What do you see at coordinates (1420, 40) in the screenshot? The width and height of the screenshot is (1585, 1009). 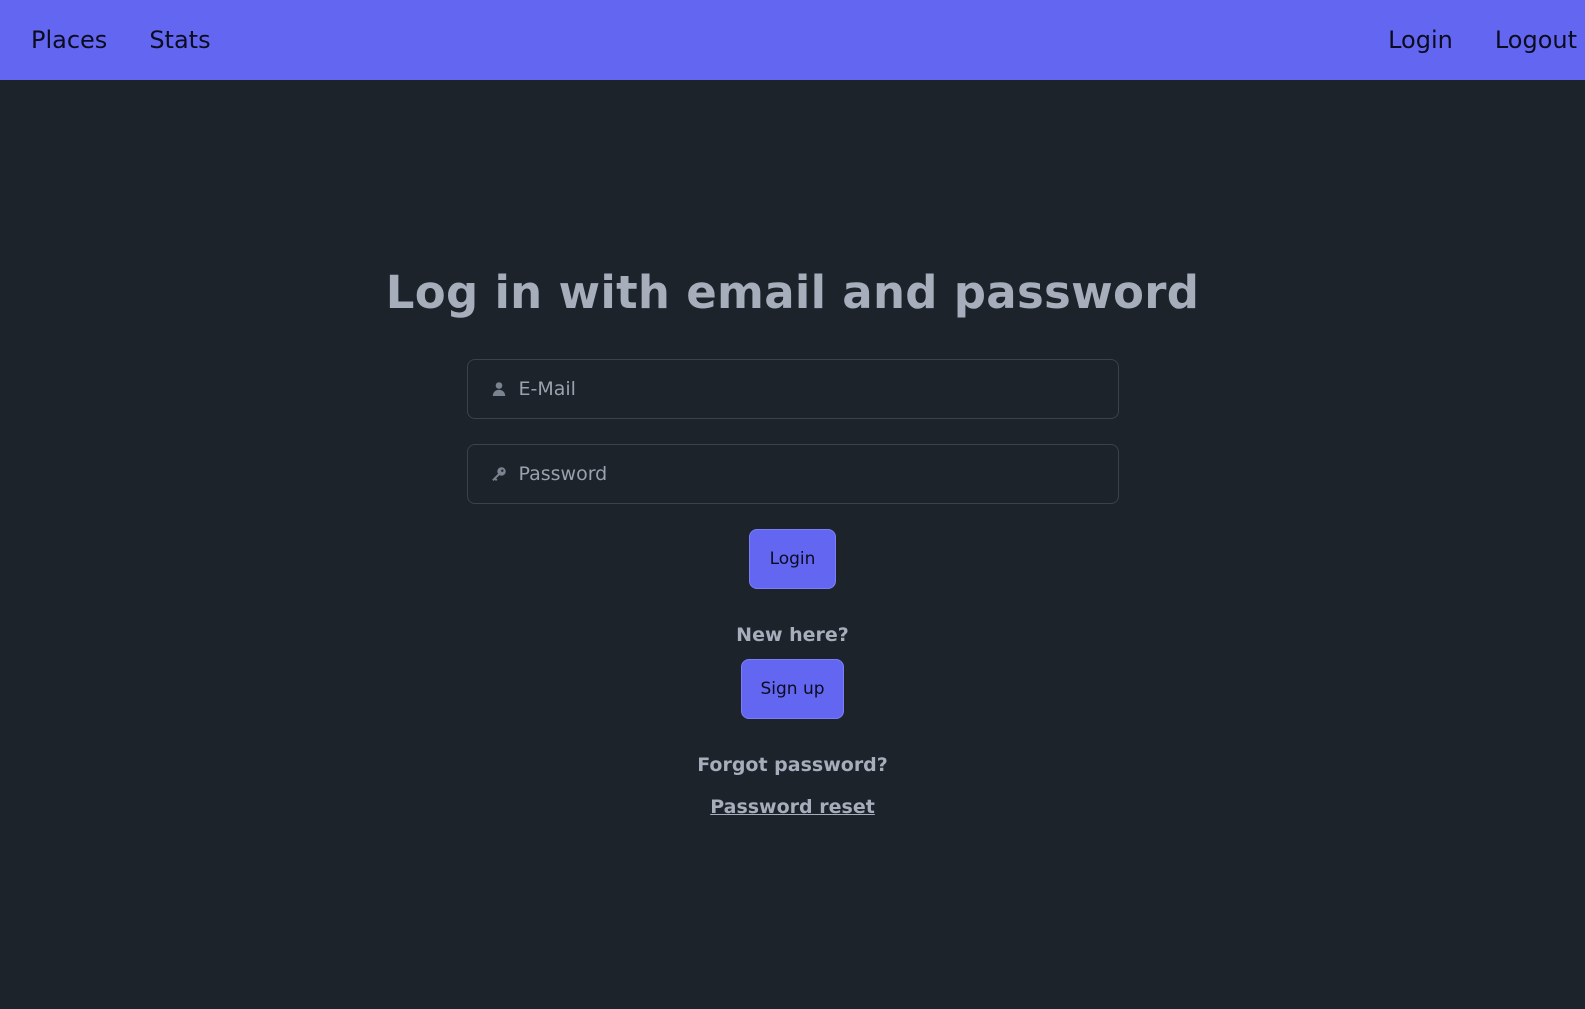 I see `nav-link-login: Login` at bounding box center [1420, 40].